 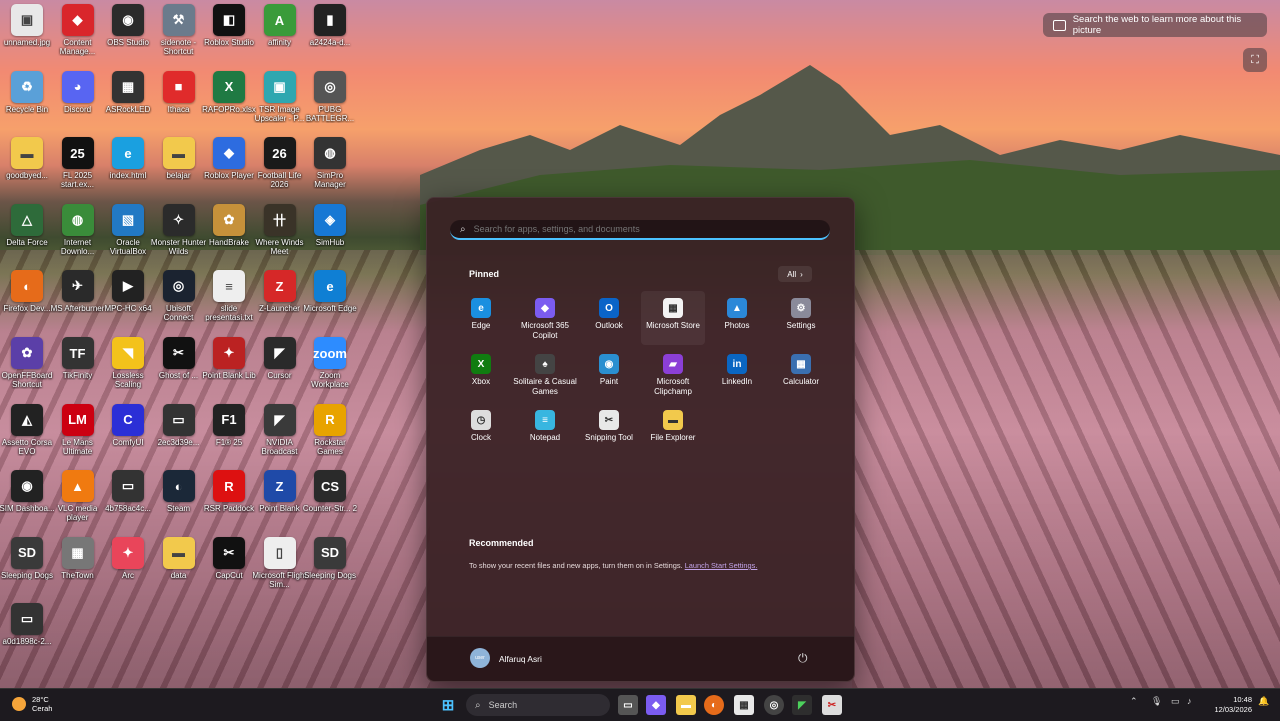 What do you see at coordinates (280, 229) in the screenshot?
I see `desktop-icon: 卄 Where Winds Meet` at bounding box center [280, 229].